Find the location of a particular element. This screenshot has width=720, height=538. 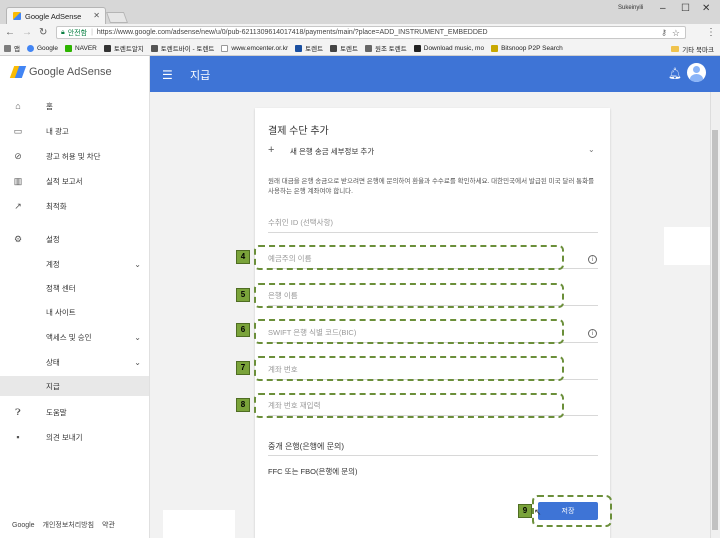

menu-icon: ☰ is located at coordinates (167, 75).